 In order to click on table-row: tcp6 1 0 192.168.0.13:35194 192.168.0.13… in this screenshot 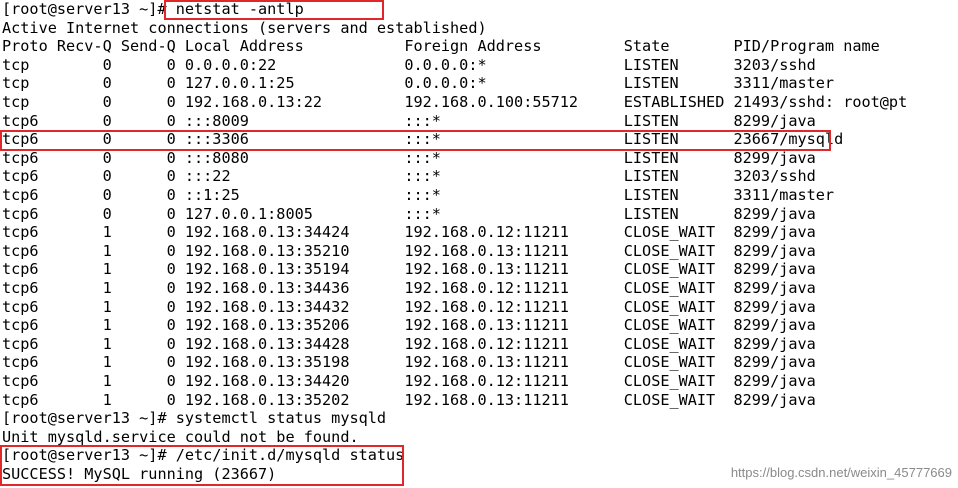, I will do `click(409, 269)`.